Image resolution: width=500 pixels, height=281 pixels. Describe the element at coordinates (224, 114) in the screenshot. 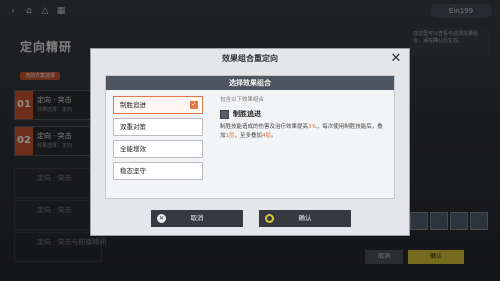

I see `effect-icon` at that location.